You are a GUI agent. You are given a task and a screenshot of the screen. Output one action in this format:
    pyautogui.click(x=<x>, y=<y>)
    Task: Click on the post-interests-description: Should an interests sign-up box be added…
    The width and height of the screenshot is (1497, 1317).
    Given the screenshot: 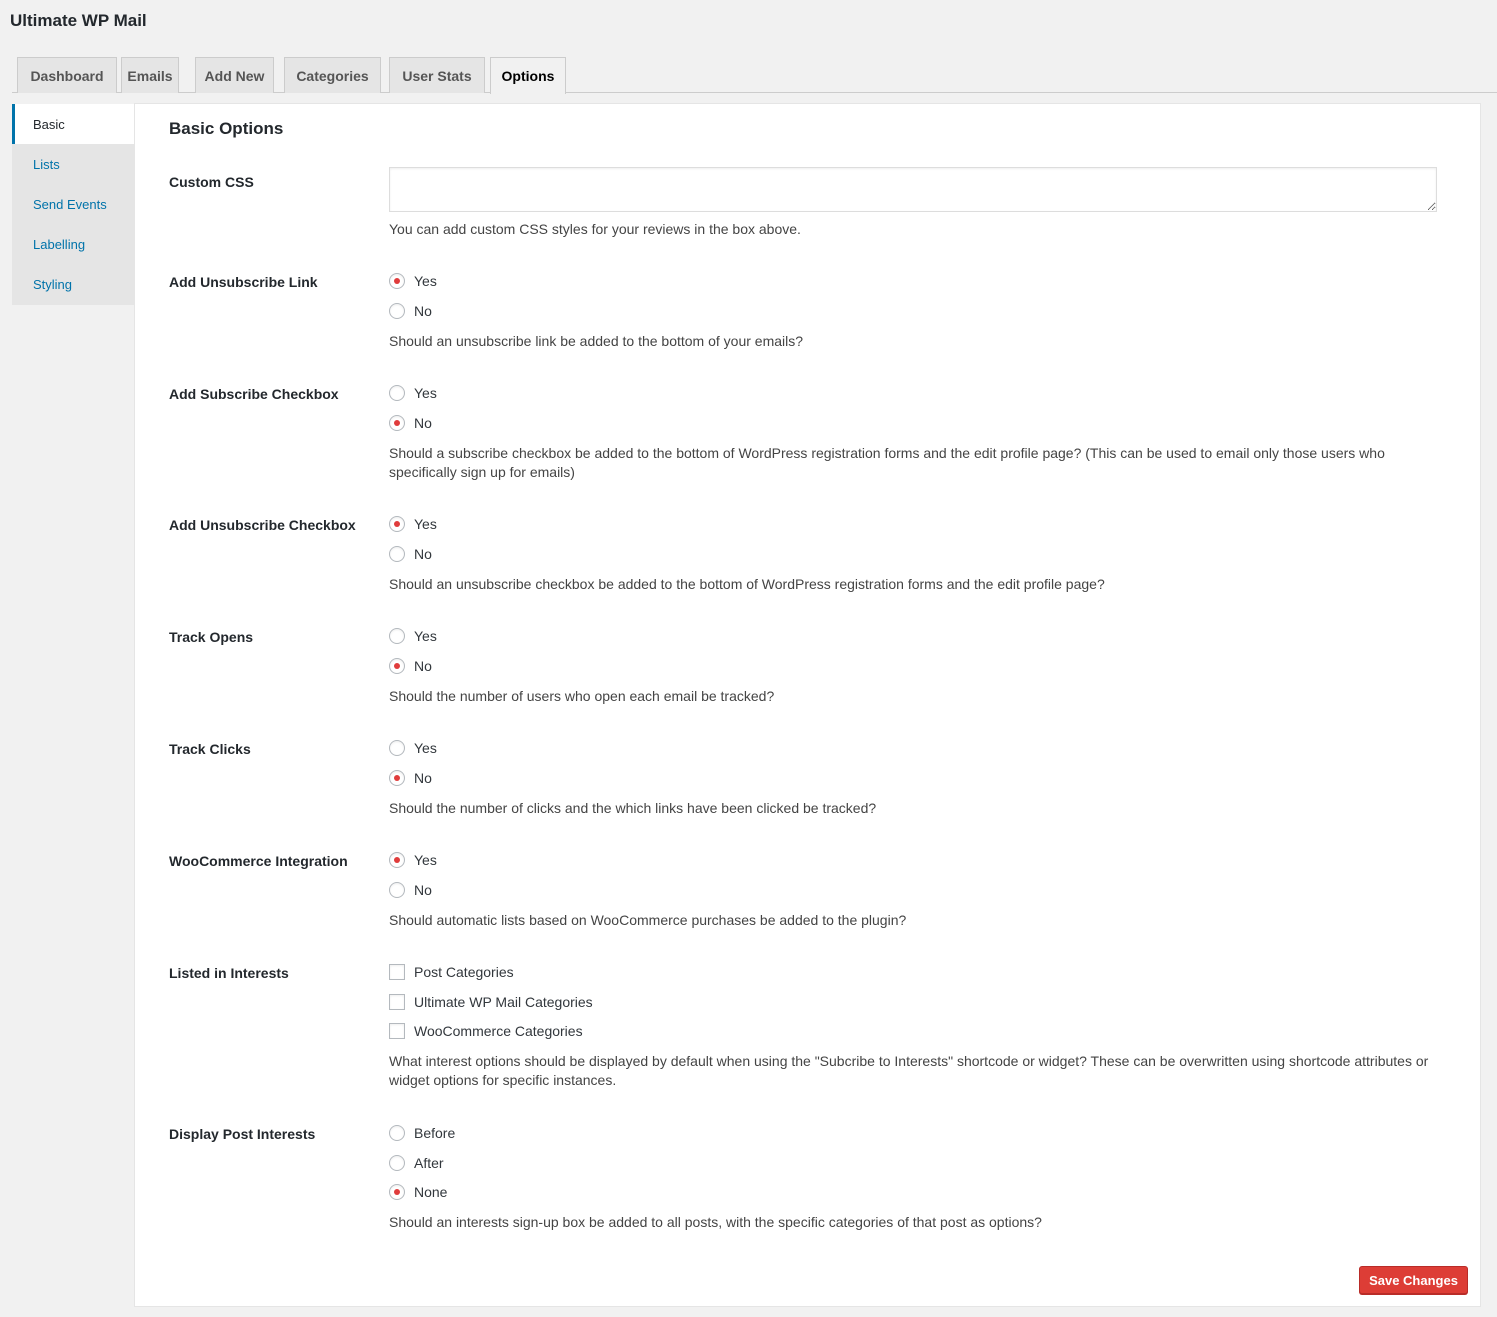 What is the action you would take?
    pyautogui.click(x=715, y=1222)
    